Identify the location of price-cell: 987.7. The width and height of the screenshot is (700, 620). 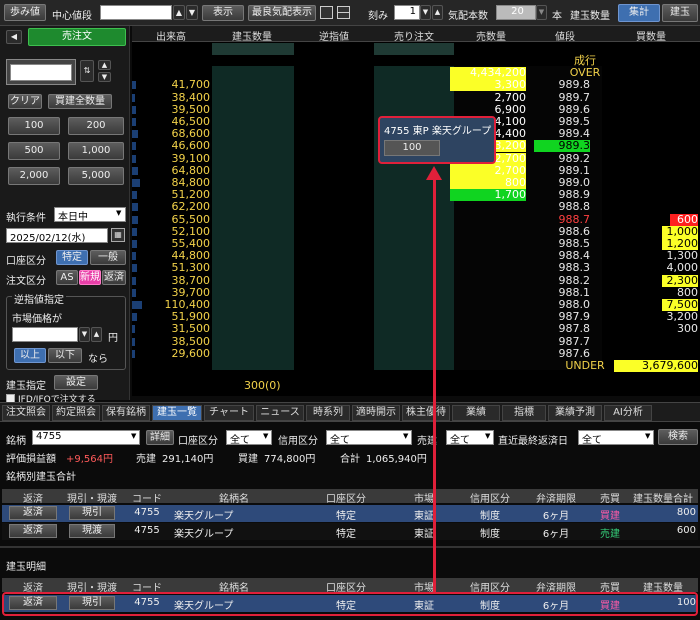
(574, 341).